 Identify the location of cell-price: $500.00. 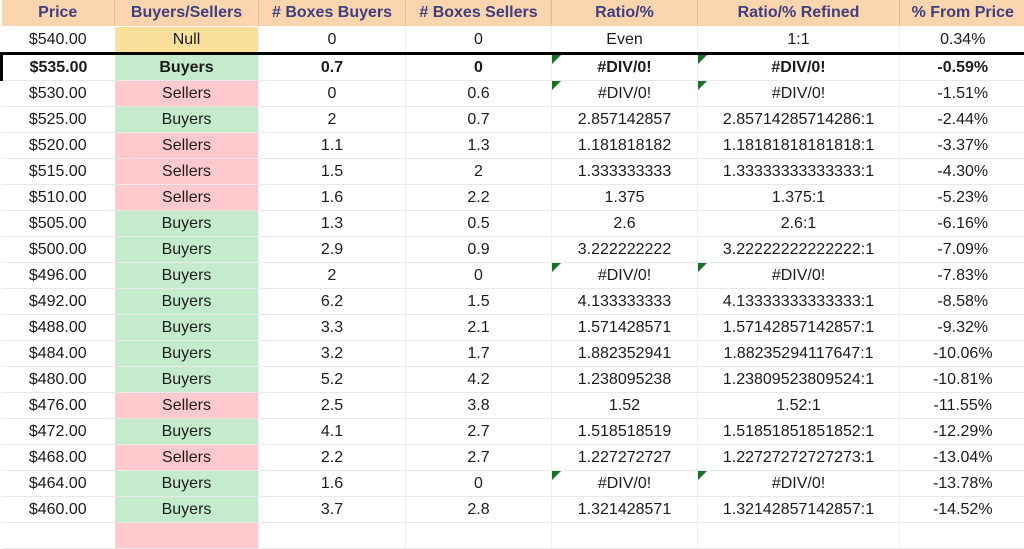
(58, 250).